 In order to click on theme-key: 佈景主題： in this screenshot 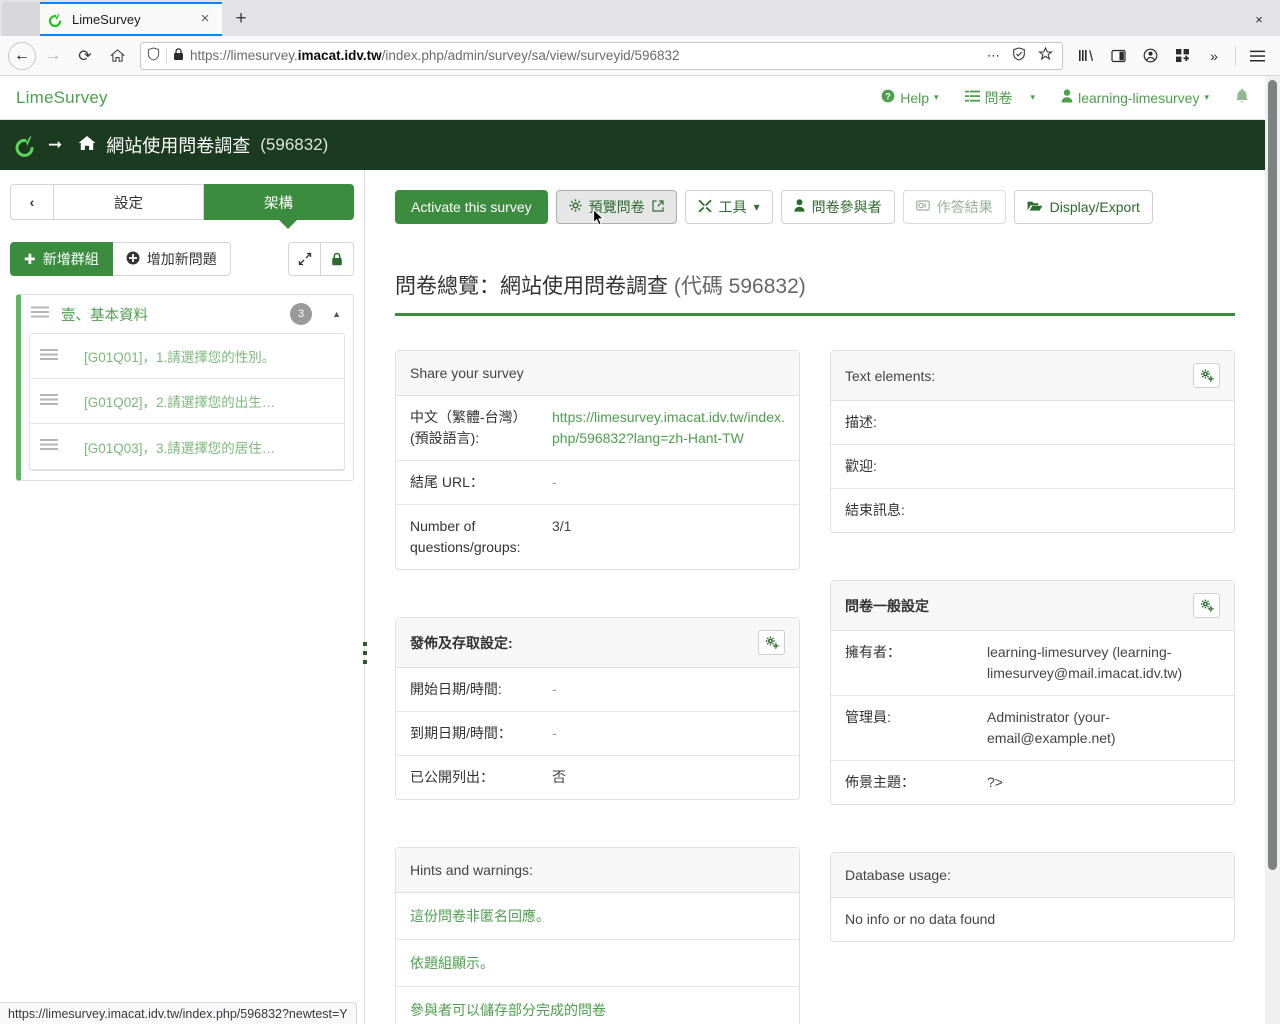, I will do `click(880, 782)`.